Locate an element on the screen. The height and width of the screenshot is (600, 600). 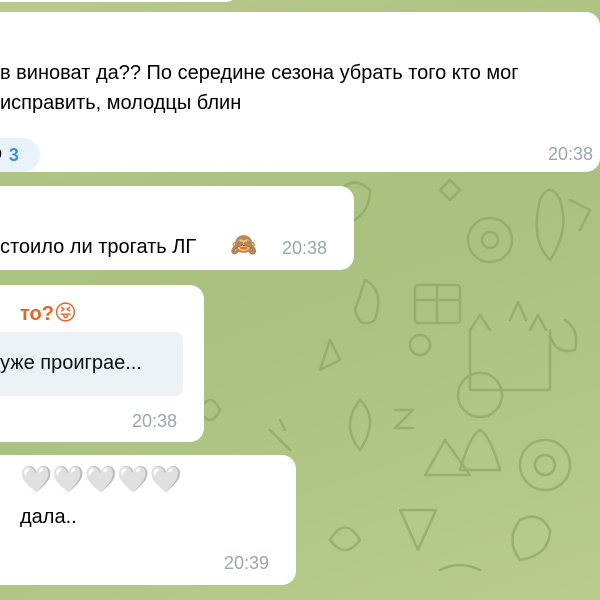
message-bubble: стоило ли трогать ЛГ 🙈 20:38 is located at coordinates (177, 228).